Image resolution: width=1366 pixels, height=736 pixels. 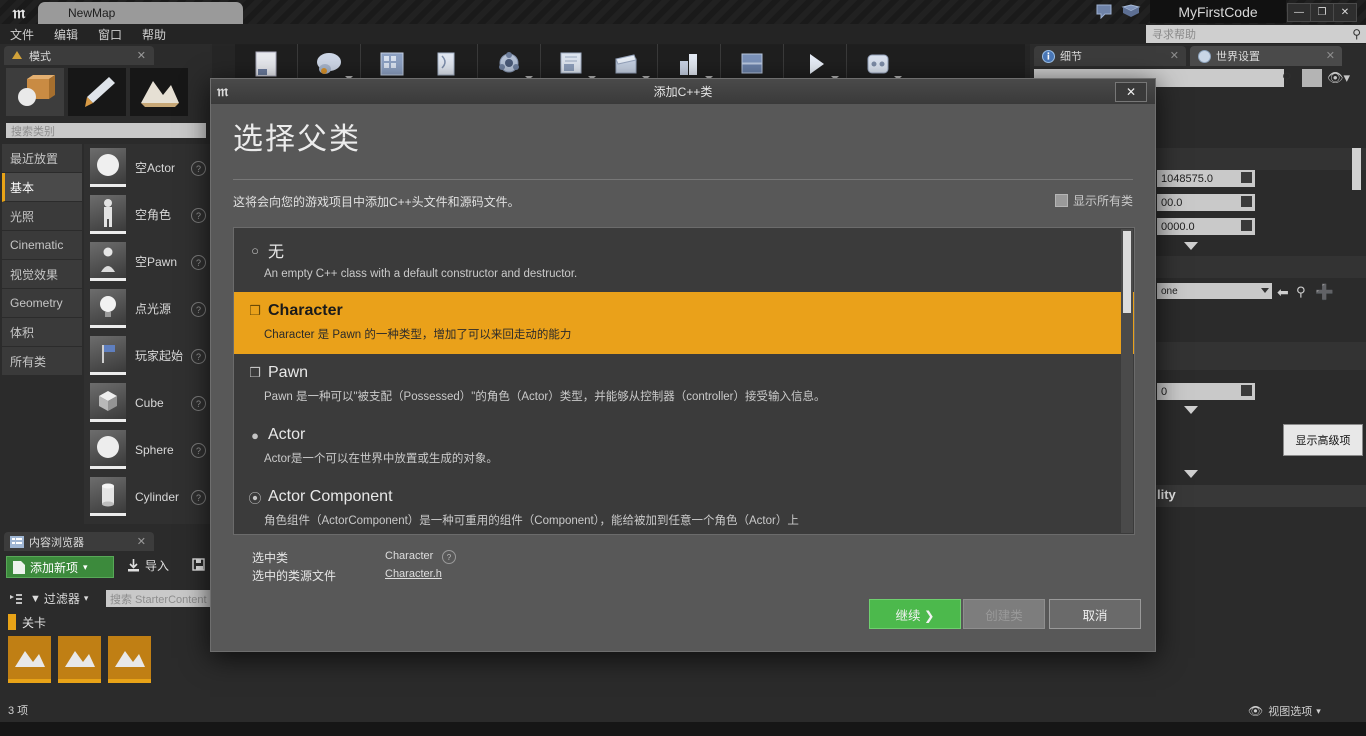 What do you see at coordinates (154, 34) in the screenshot?
I see `menu-item-help: 帮助` at bounding box center [154, 34].